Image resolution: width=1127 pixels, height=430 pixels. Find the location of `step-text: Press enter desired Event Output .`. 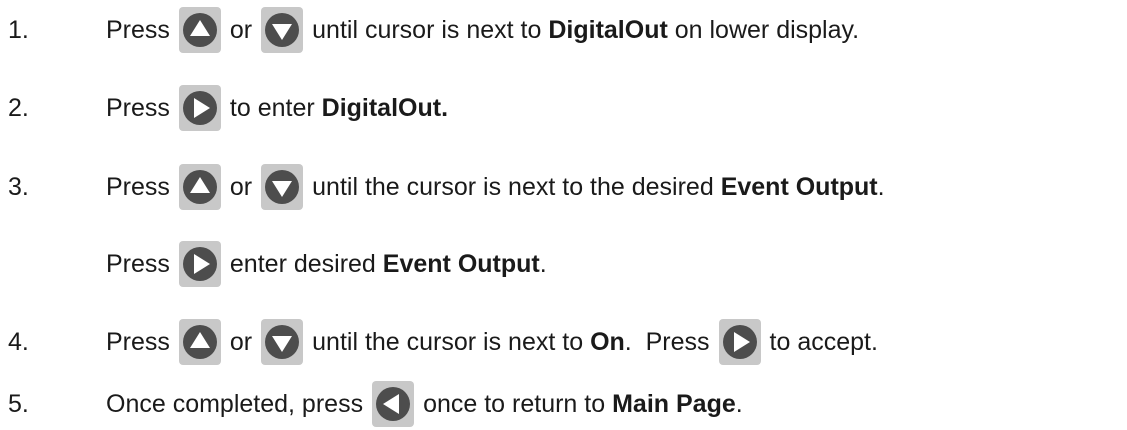

step-text: Press enter desired Event Output . is located at coordinates (326, 264).